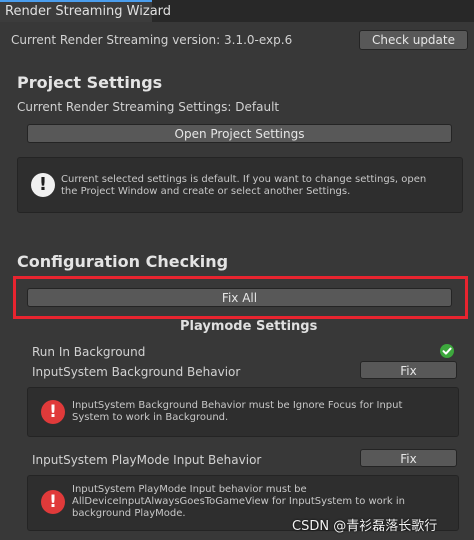 This screenshot has height=540, width=474. Describe the element at coordinates (123, 261) in the screenshot. I see `configuration-checking-title: Configuration Checking` at that location.